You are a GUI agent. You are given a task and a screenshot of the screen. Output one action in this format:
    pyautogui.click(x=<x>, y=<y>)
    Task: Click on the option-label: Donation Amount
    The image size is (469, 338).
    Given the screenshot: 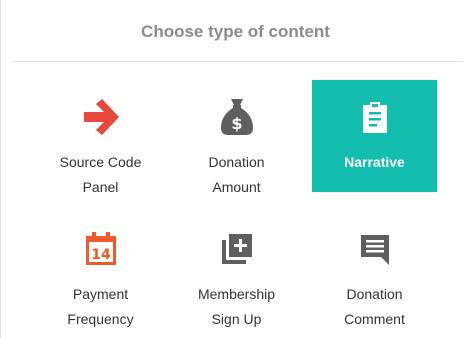 What is the action you would take?
    pyautogui.click(x=236, y=174)
    